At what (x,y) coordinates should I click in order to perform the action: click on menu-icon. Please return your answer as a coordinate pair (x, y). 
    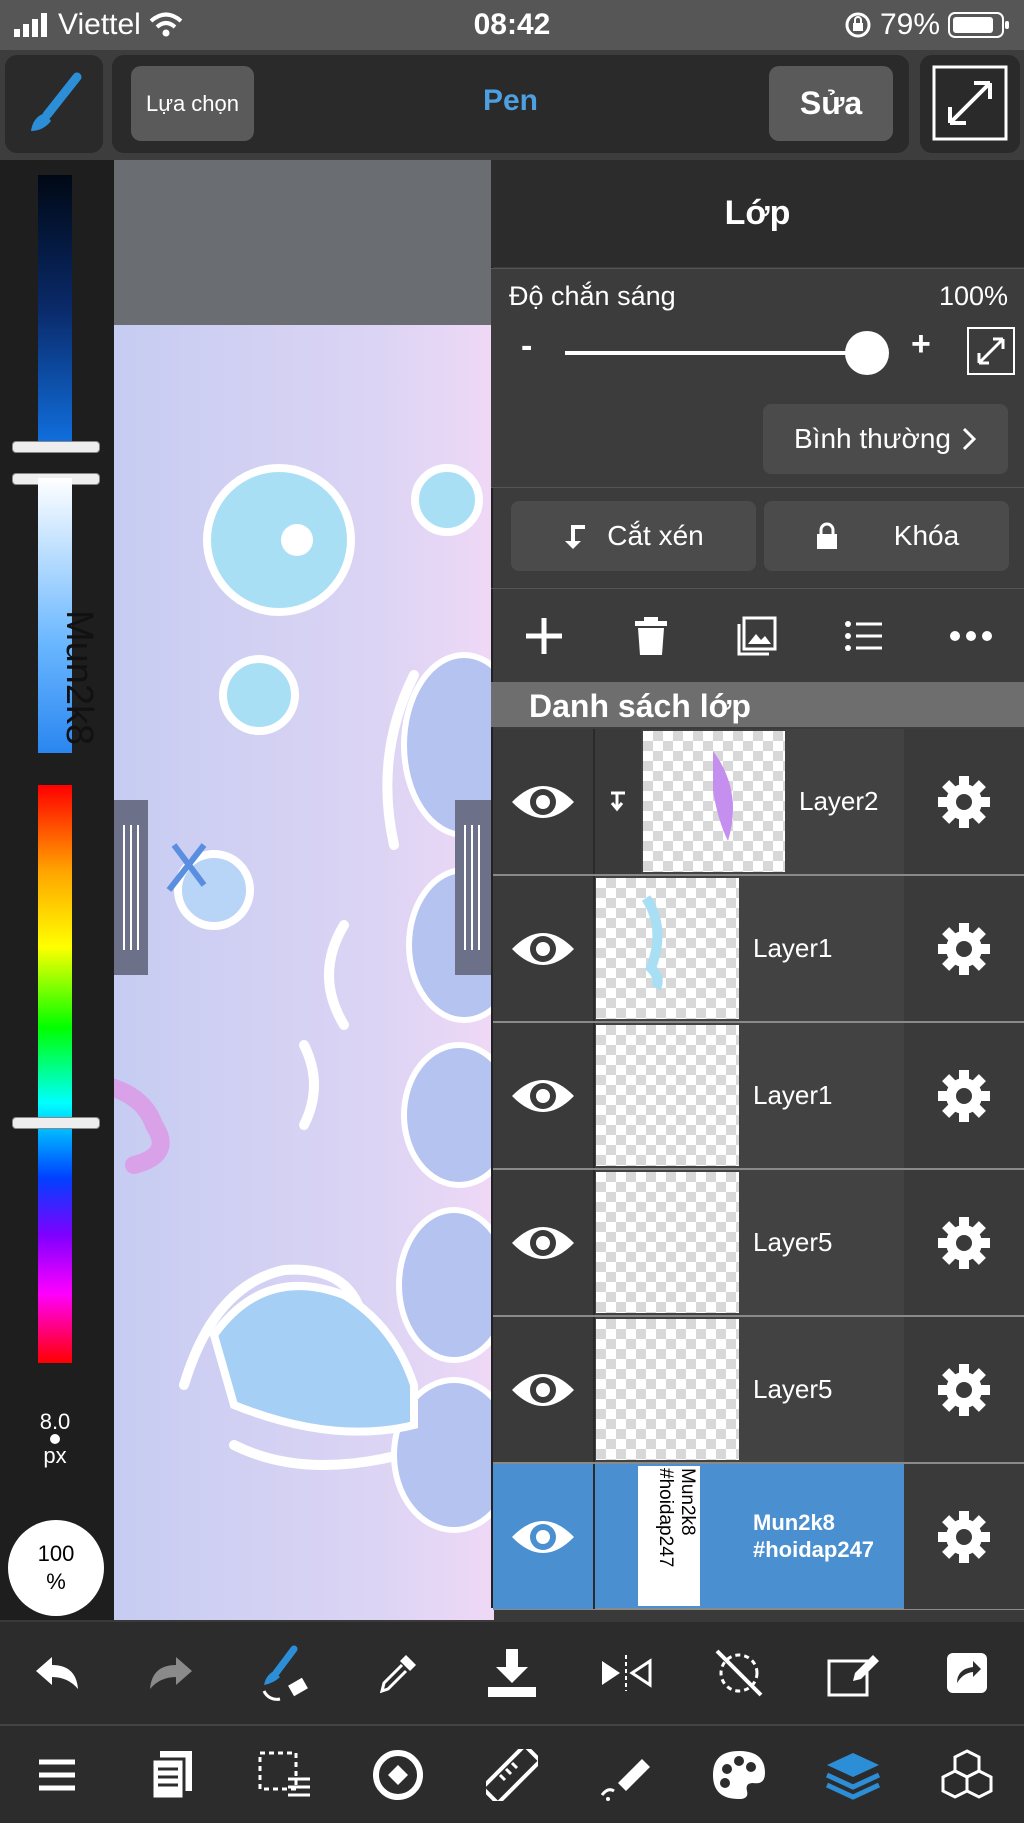
    Looking at the image, I should click on (56, 1774).